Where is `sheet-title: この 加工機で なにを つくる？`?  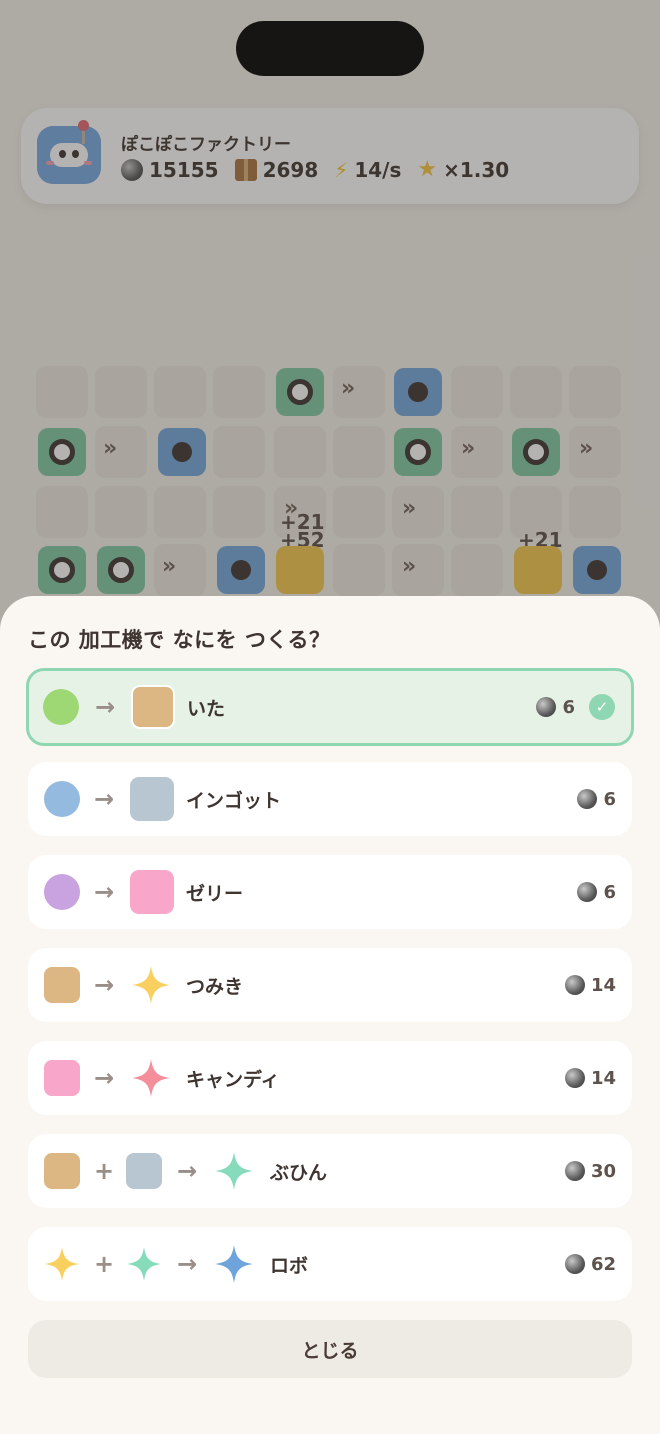
sheet-title: この 加工機で なにを つくる？ is located at coordinates (179, 640).